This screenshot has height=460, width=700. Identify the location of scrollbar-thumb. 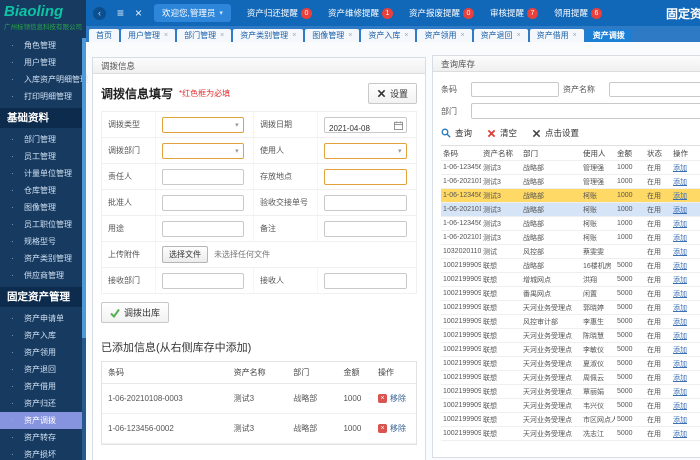
(84, 188).